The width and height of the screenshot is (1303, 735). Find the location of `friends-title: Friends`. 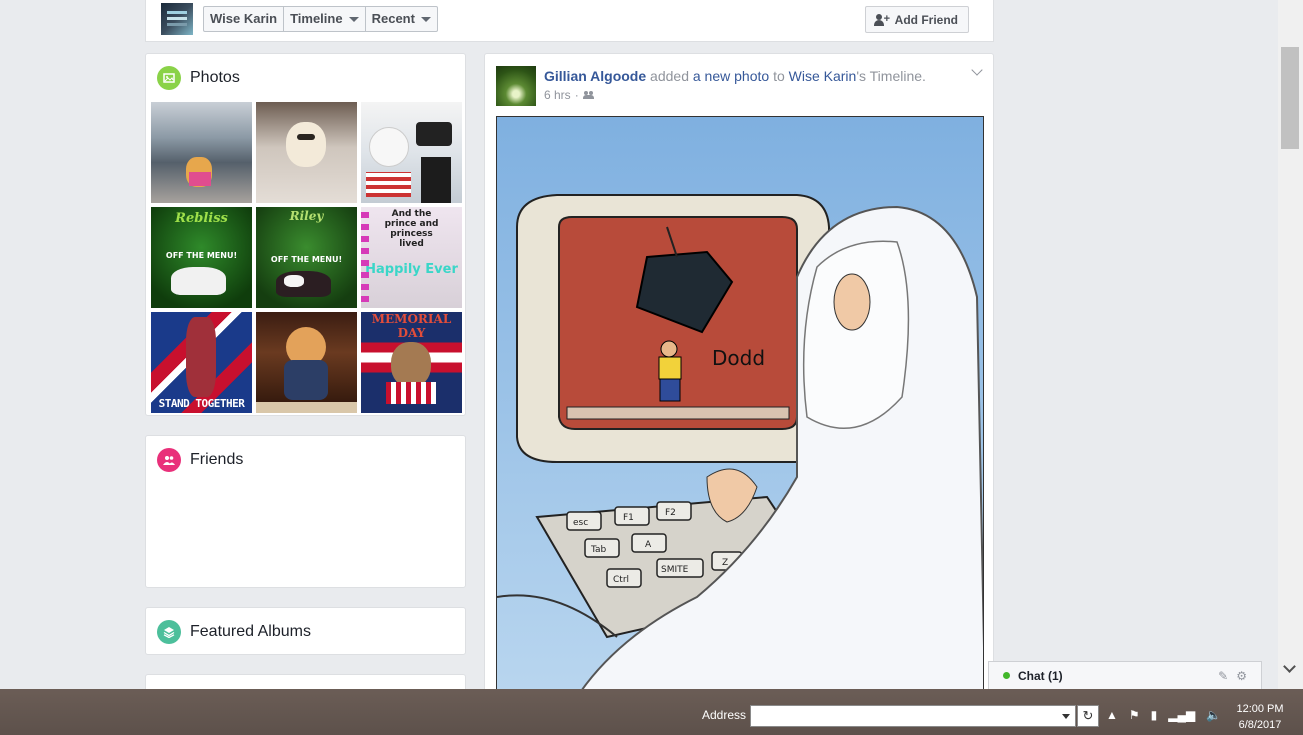

friends-title: Friends is located at coordinates (216, 460).